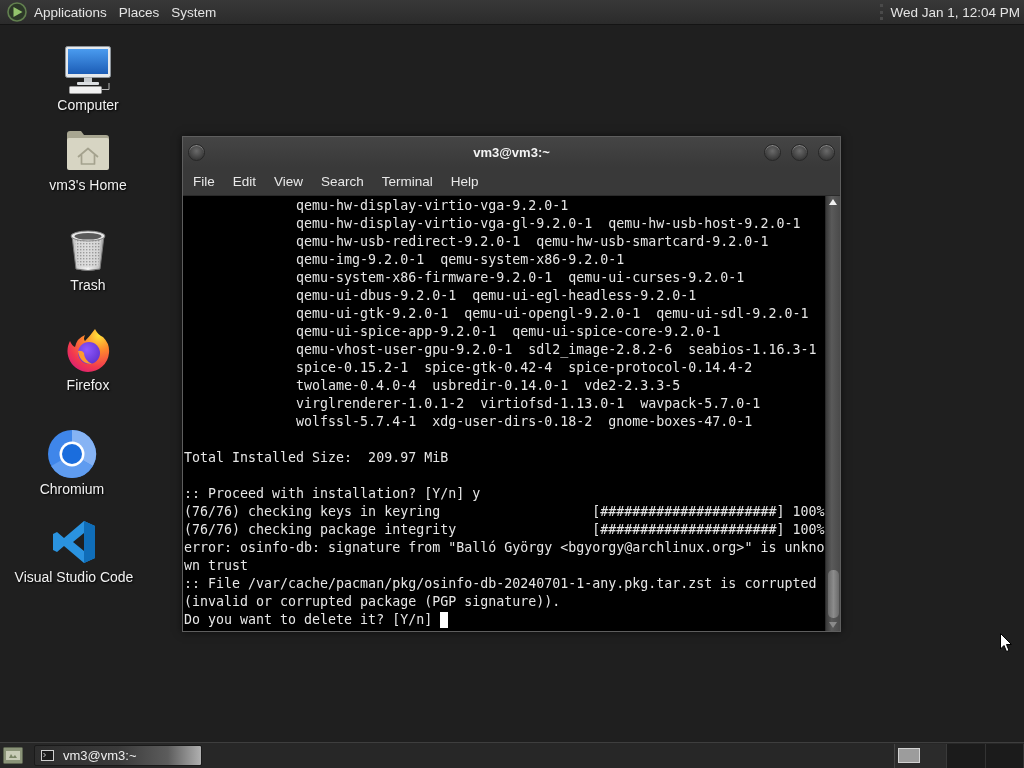 The image size is (1024, 768). Describe the element at coordinates (511, 152) in the screenshot. I see `window-title: vm3@vm3:~` at that location.